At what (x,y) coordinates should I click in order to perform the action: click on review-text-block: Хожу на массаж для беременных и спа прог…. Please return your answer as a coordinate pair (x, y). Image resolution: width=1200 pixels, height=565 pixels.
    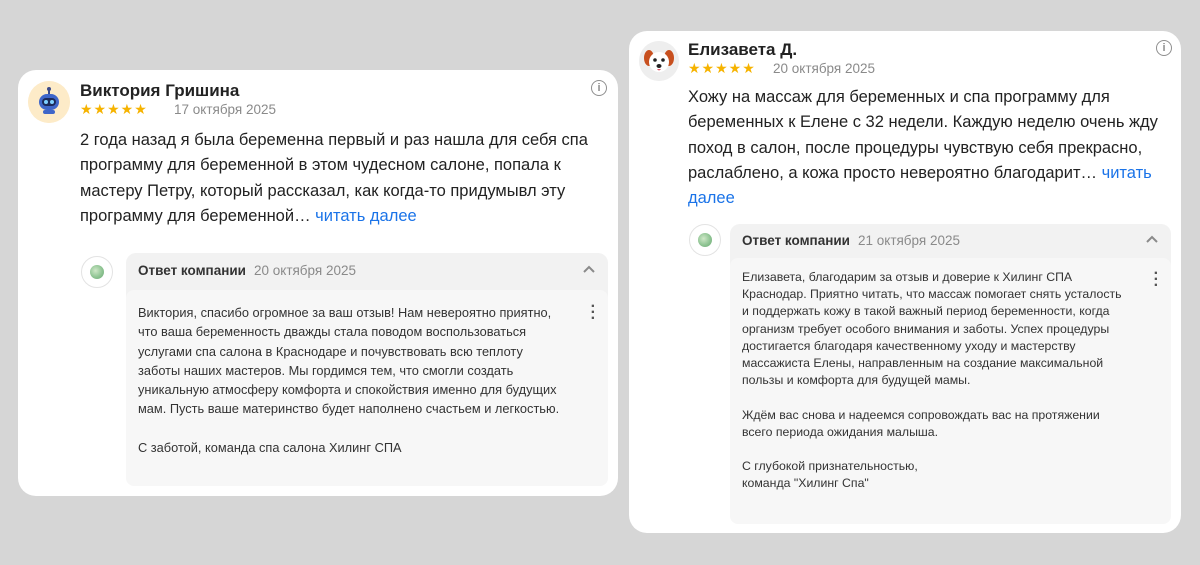
    Looking at the image, I should click on (923, 148).